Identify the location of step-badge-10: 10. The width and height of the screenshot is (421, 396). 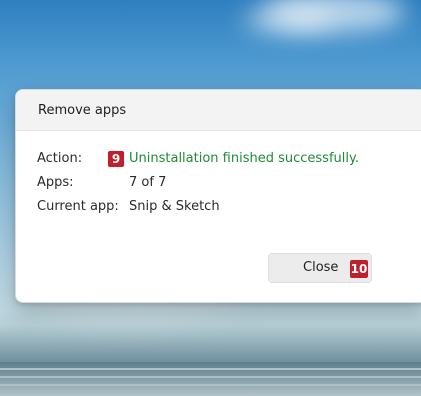
(359, 269).